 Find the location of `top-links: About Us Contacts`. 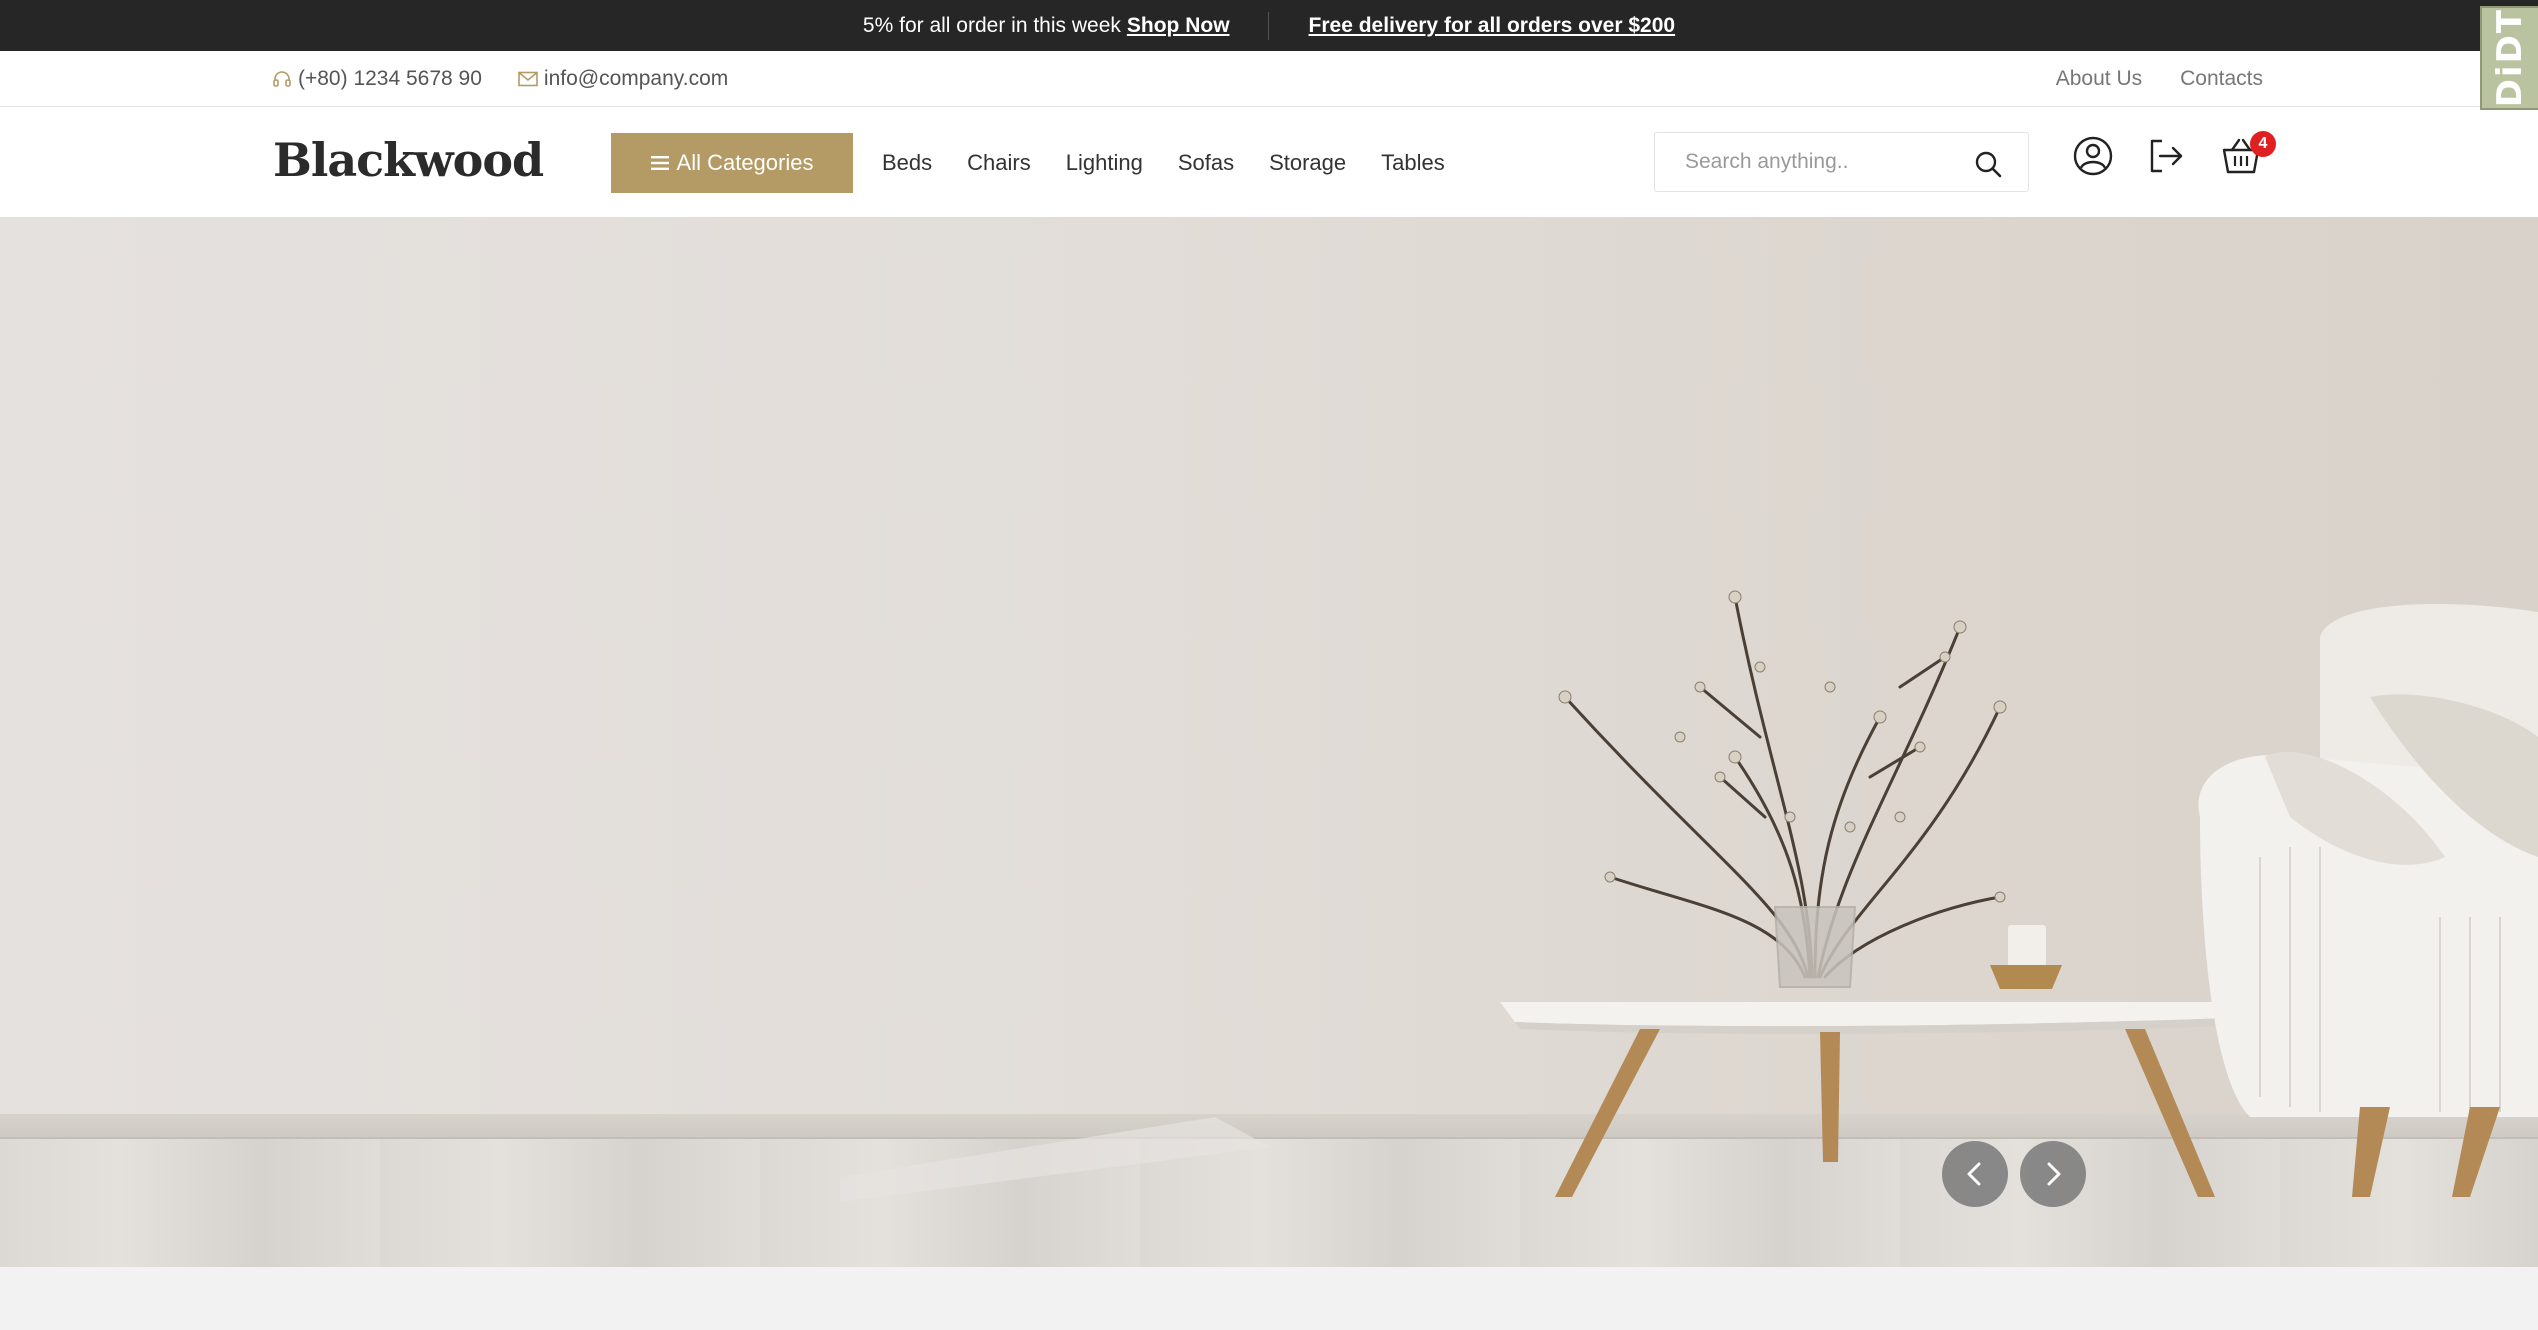

top-links: About Us Contacts is located at coordinates (2159, 79).